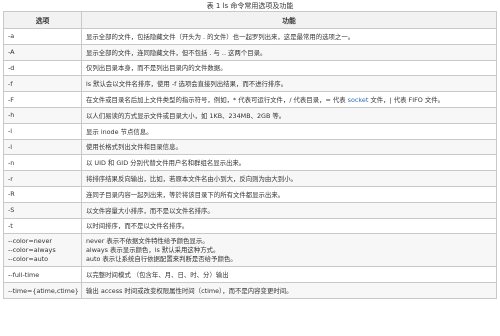  I want to click on option-cell: -S, so click(42, 210).